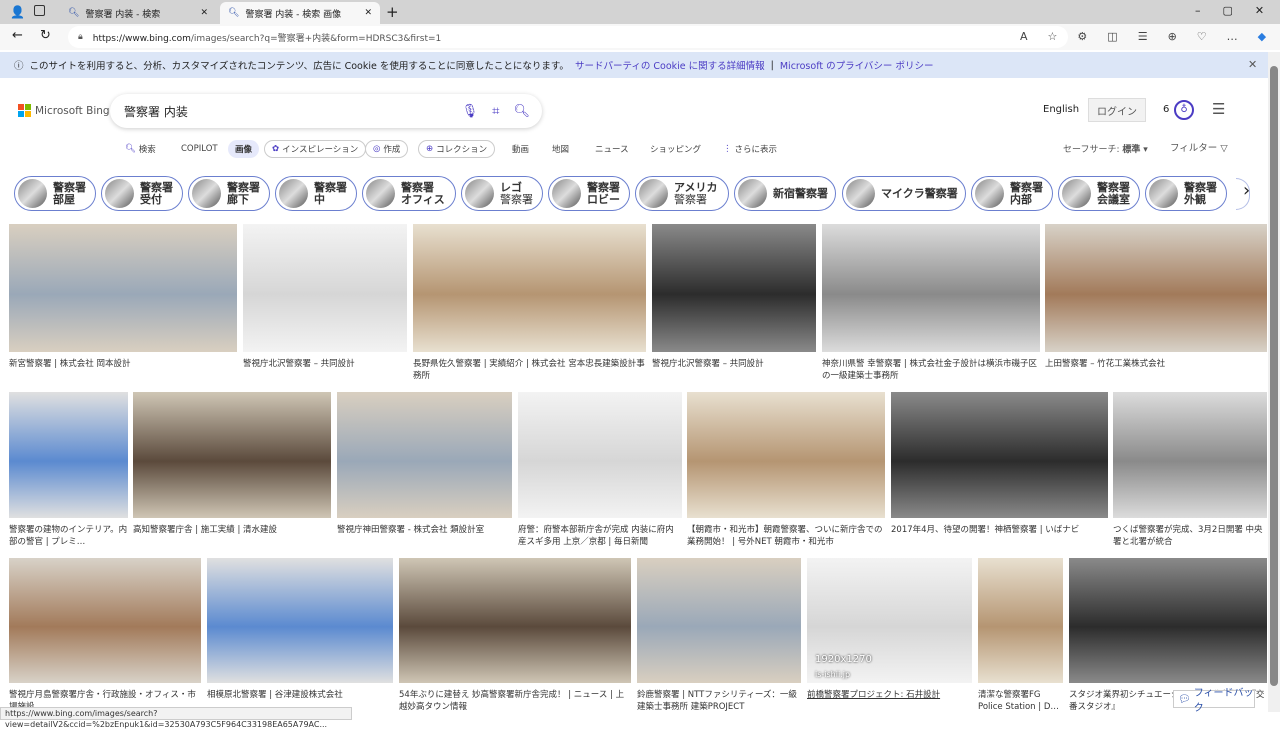  Describe the element at coordinates (675, 149) in the screenshot. I see `nav-9: ショッピング` at that location.